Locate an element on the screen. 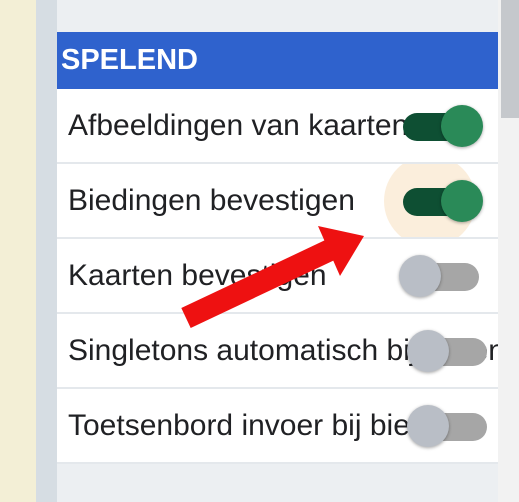 This screenshot has width=519, height=502. toggle-afbeeldingen is located at coordinates (441, 126).